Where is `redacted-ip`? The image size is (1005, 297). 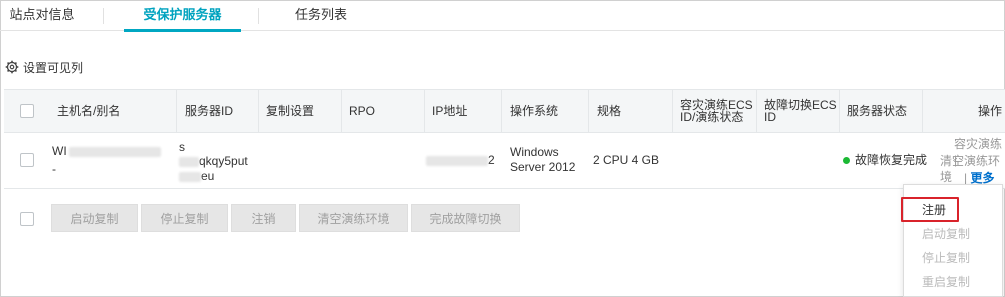
redacted-ip is located at coordinates (457, 160).